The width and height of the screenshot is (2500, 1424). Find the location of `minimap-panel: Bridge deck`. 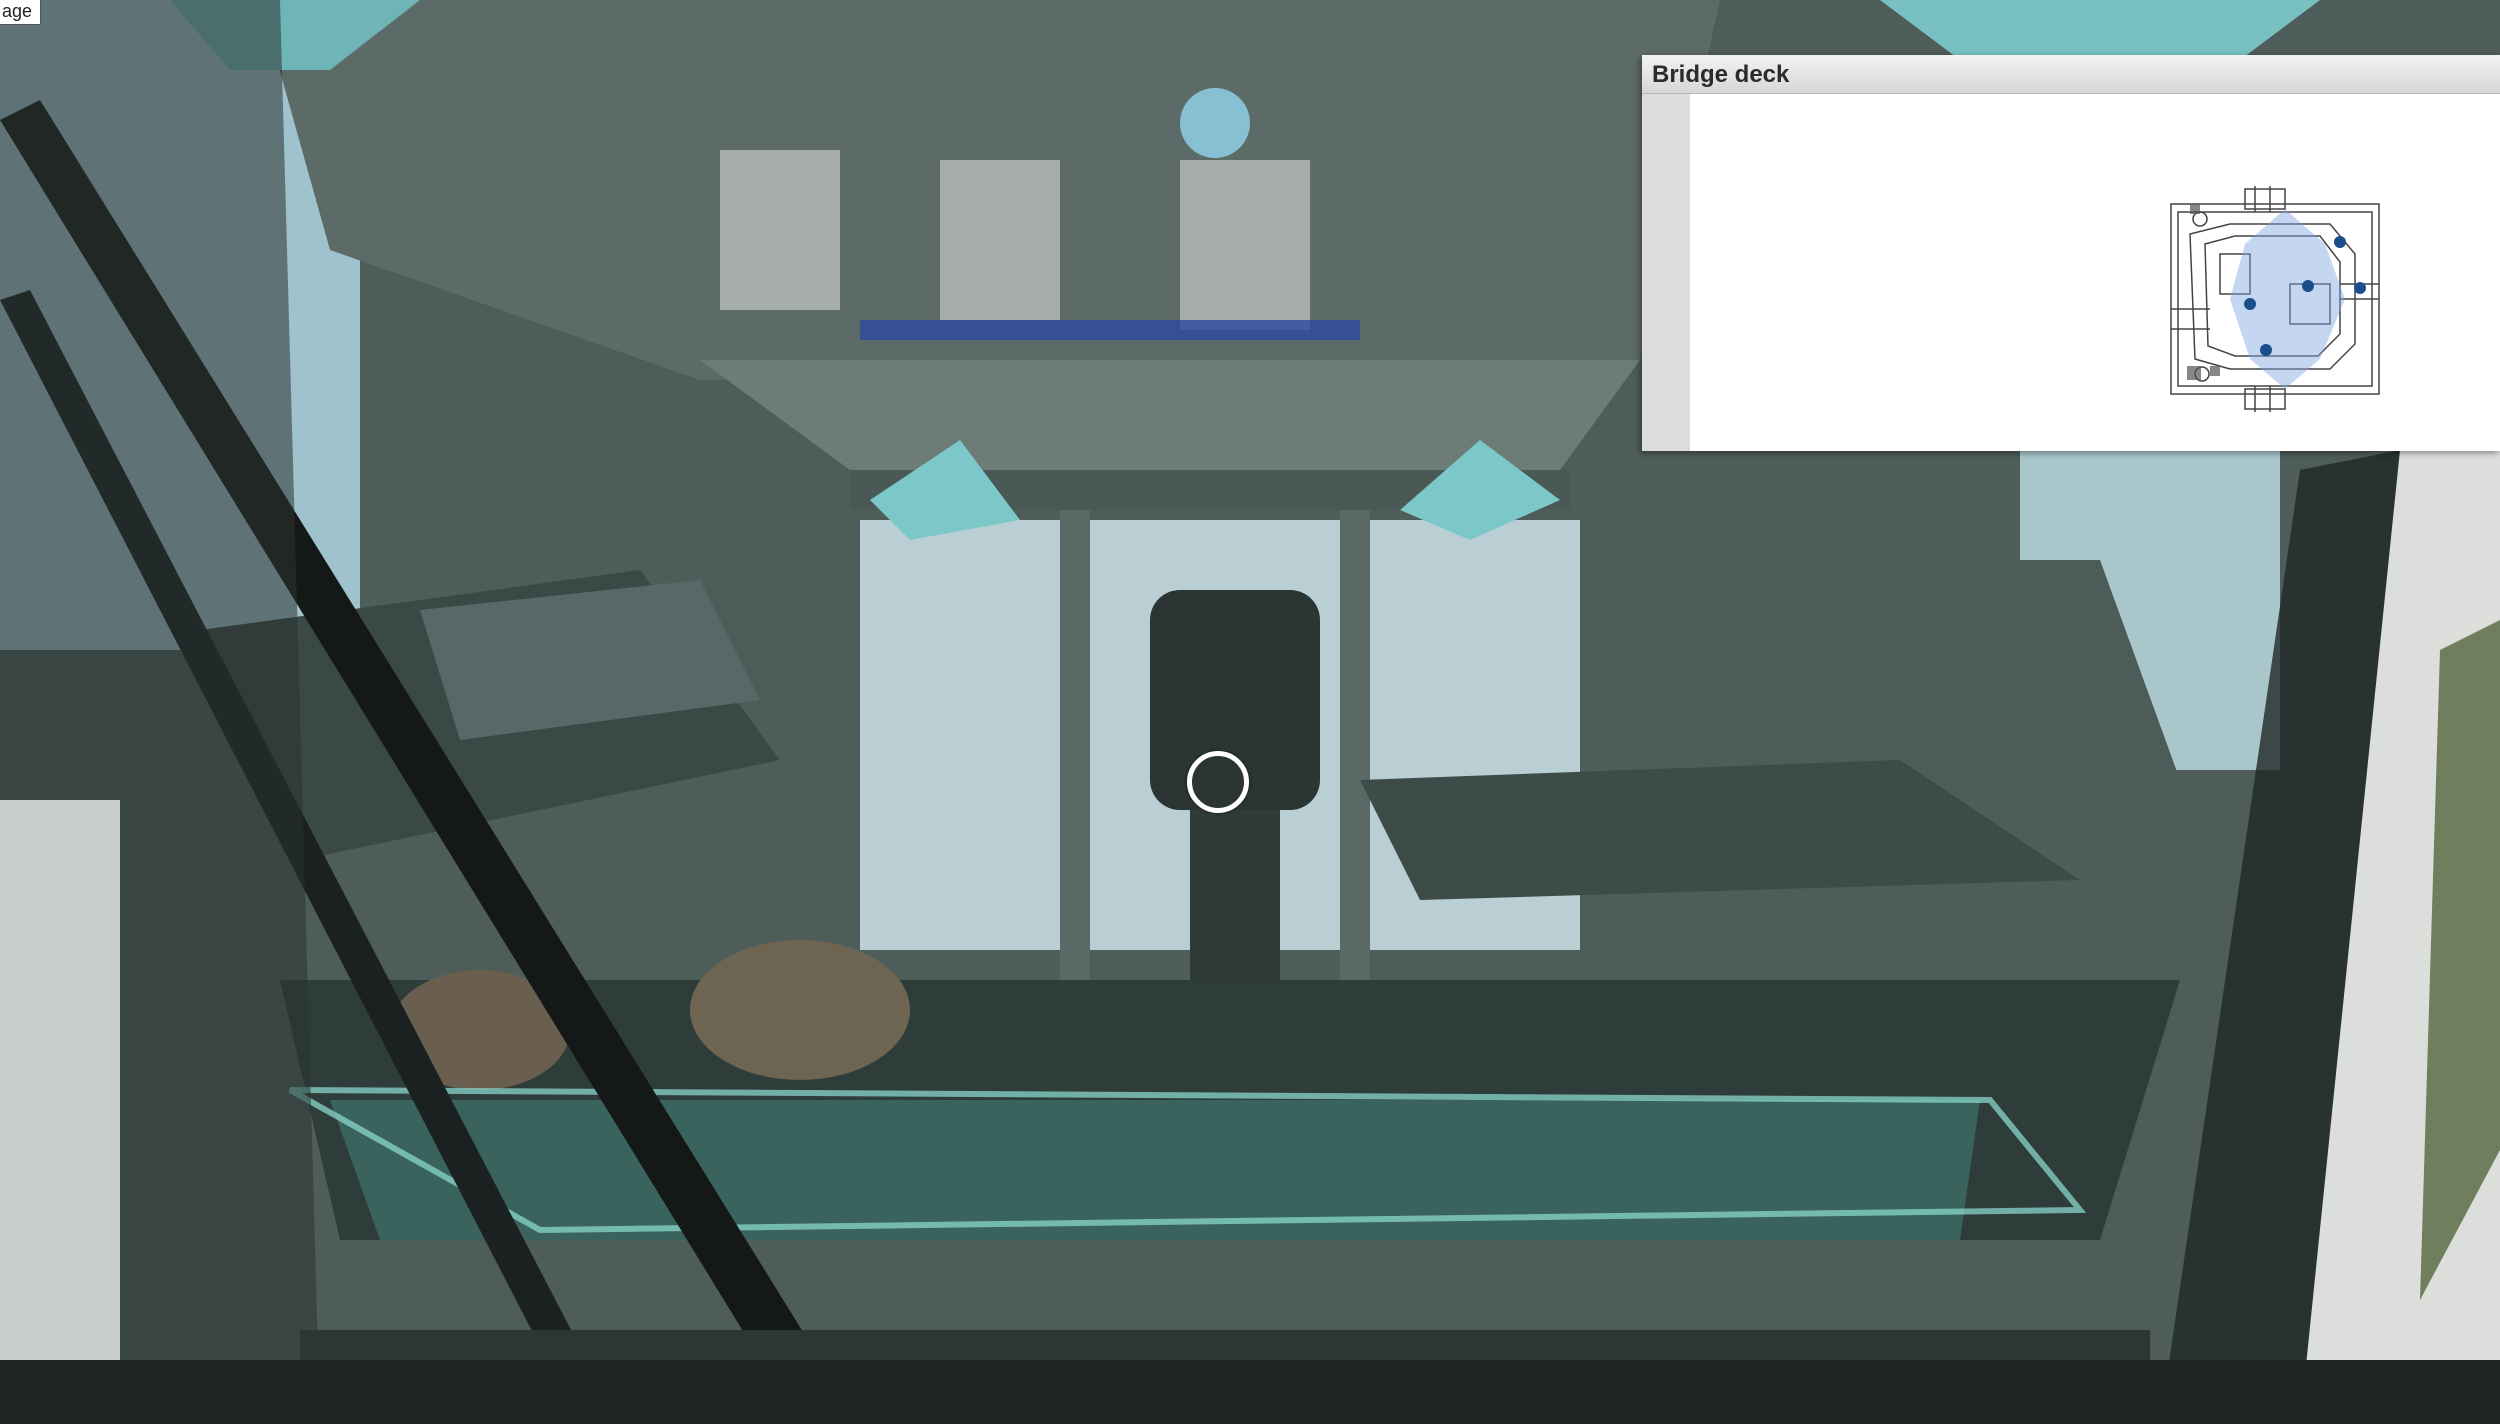

minimap-panel: Bridge deck is located at coordinates (2071, 253).